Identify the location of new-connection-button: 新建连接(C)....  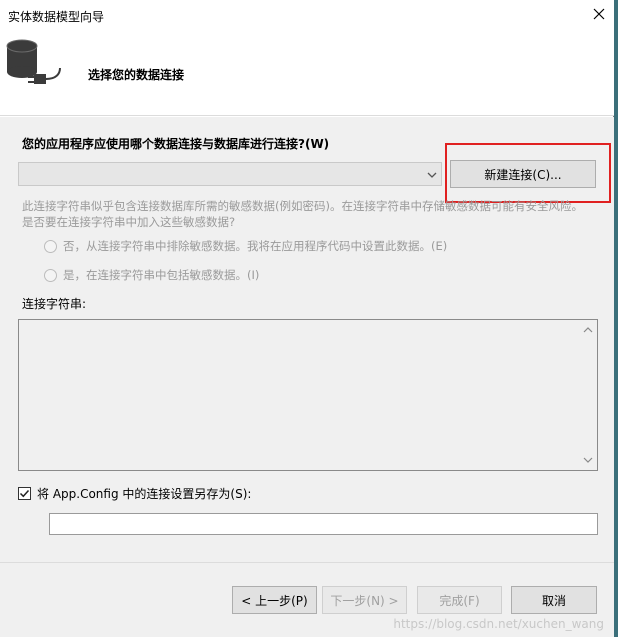
(523, 174).